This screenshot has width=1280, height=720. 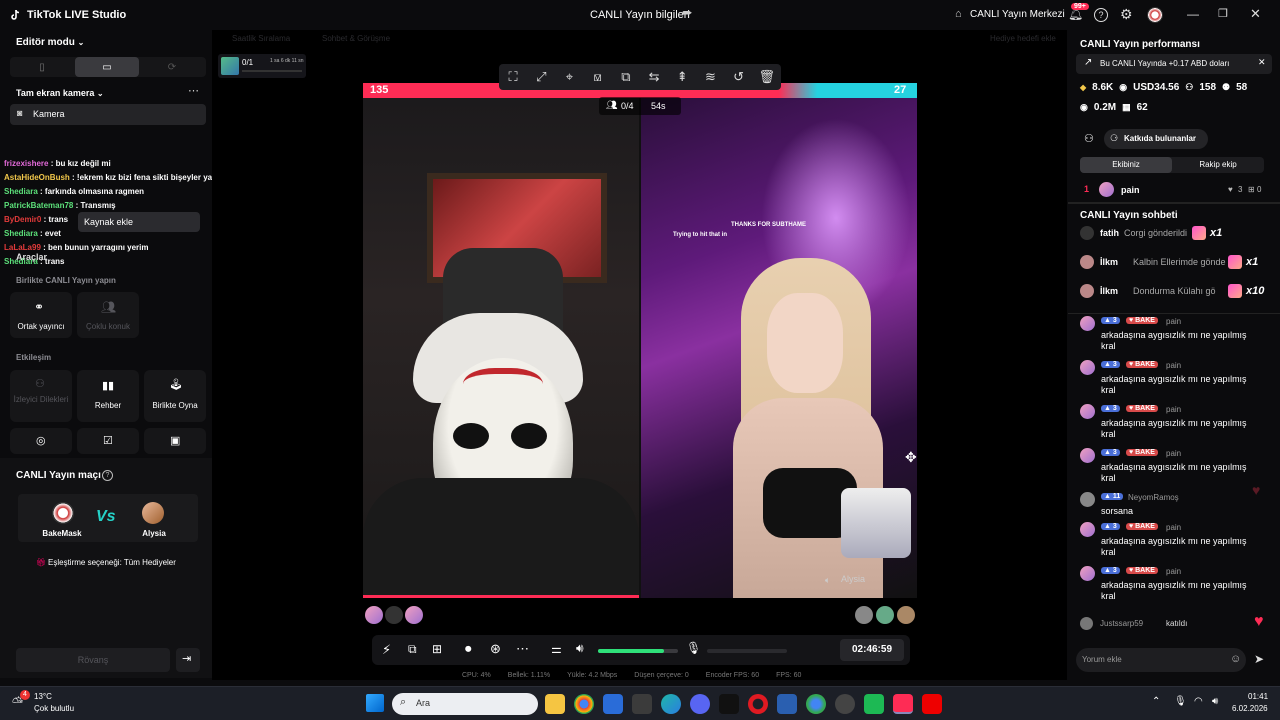 I want to click on undo-icon: ↺, so click(x=739, y=77).